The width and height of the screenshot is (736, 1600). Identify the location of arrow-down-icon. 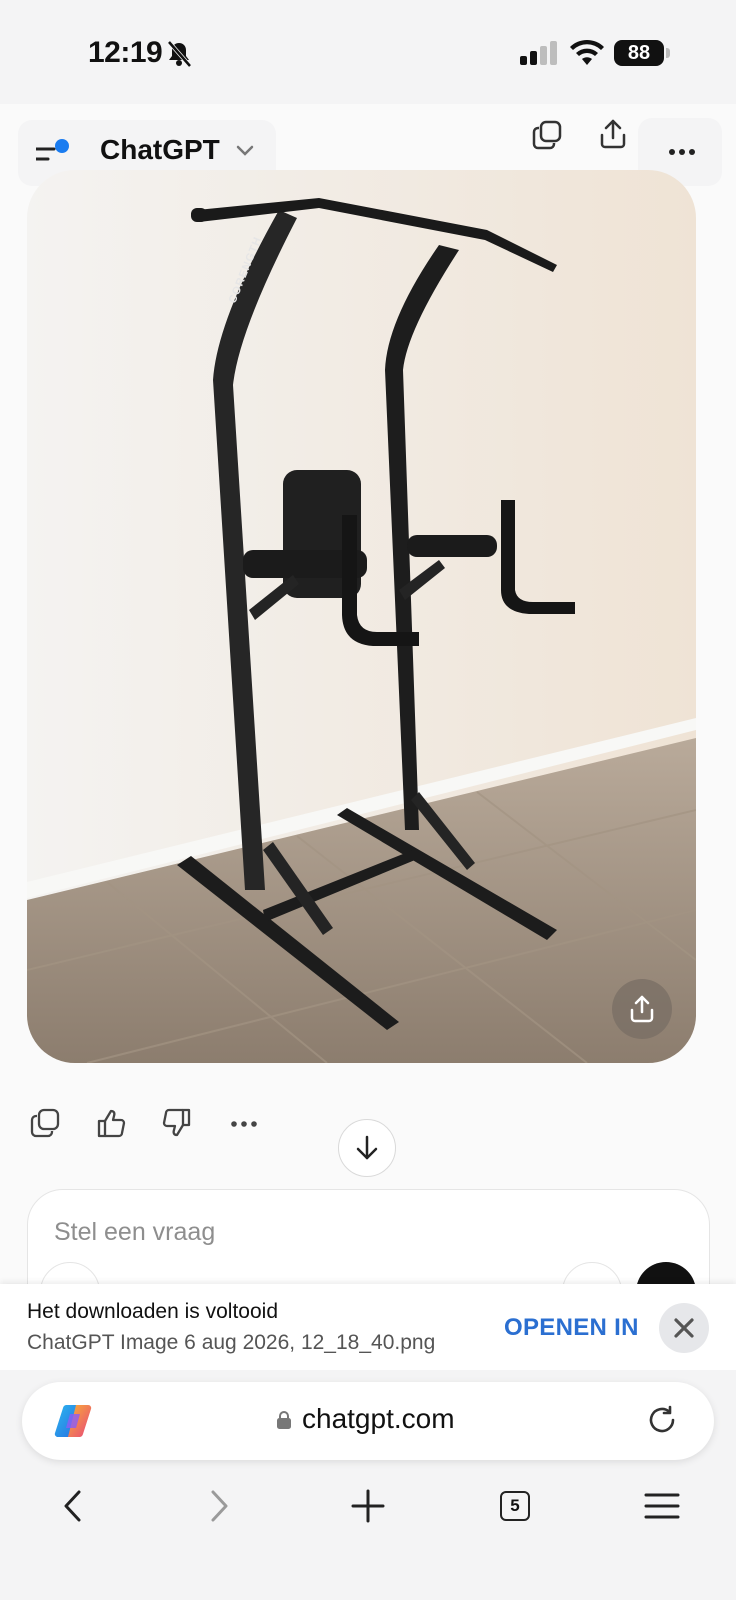
(367, 1147).